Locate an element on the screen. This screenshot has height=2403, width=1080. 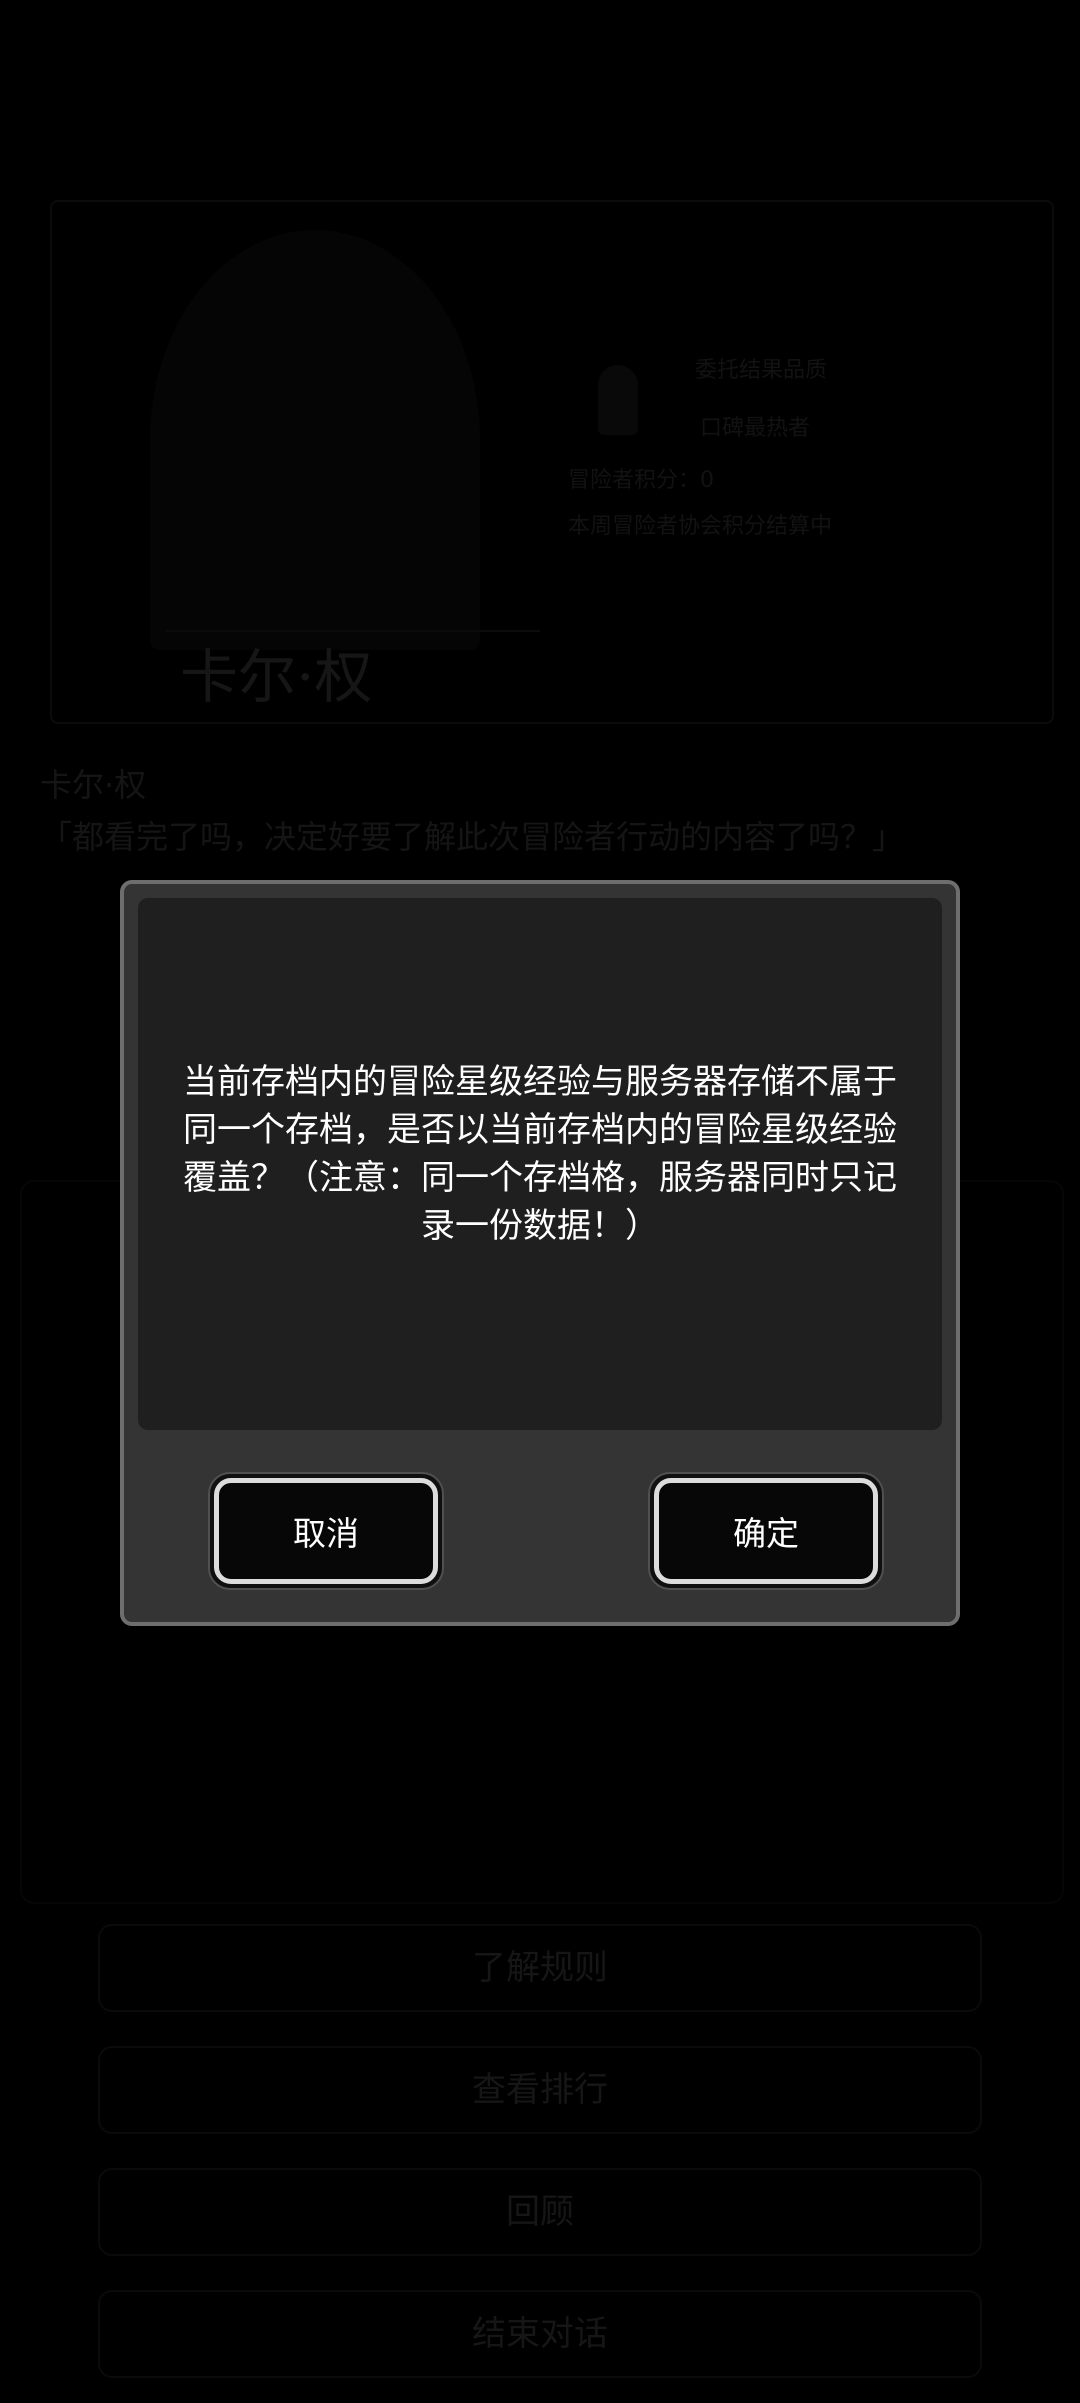
cancel-button: 取消 is located at coordinates (326, 1531).